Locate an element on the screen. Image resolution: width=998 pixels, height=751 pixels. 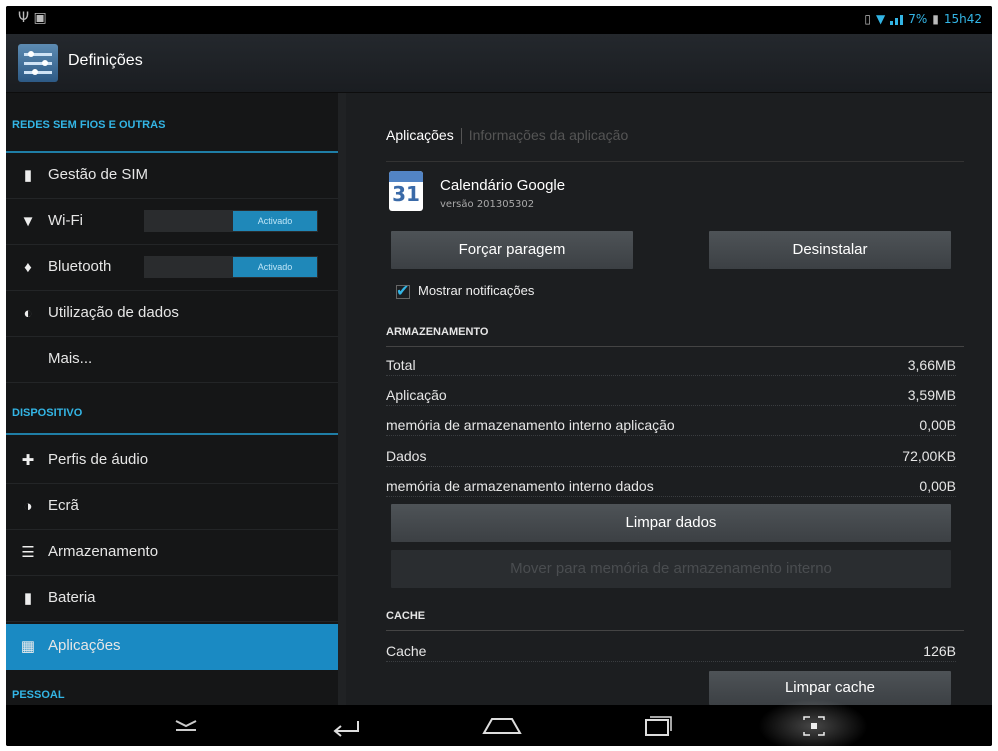
home-icon is located at coordinates (502, 726).